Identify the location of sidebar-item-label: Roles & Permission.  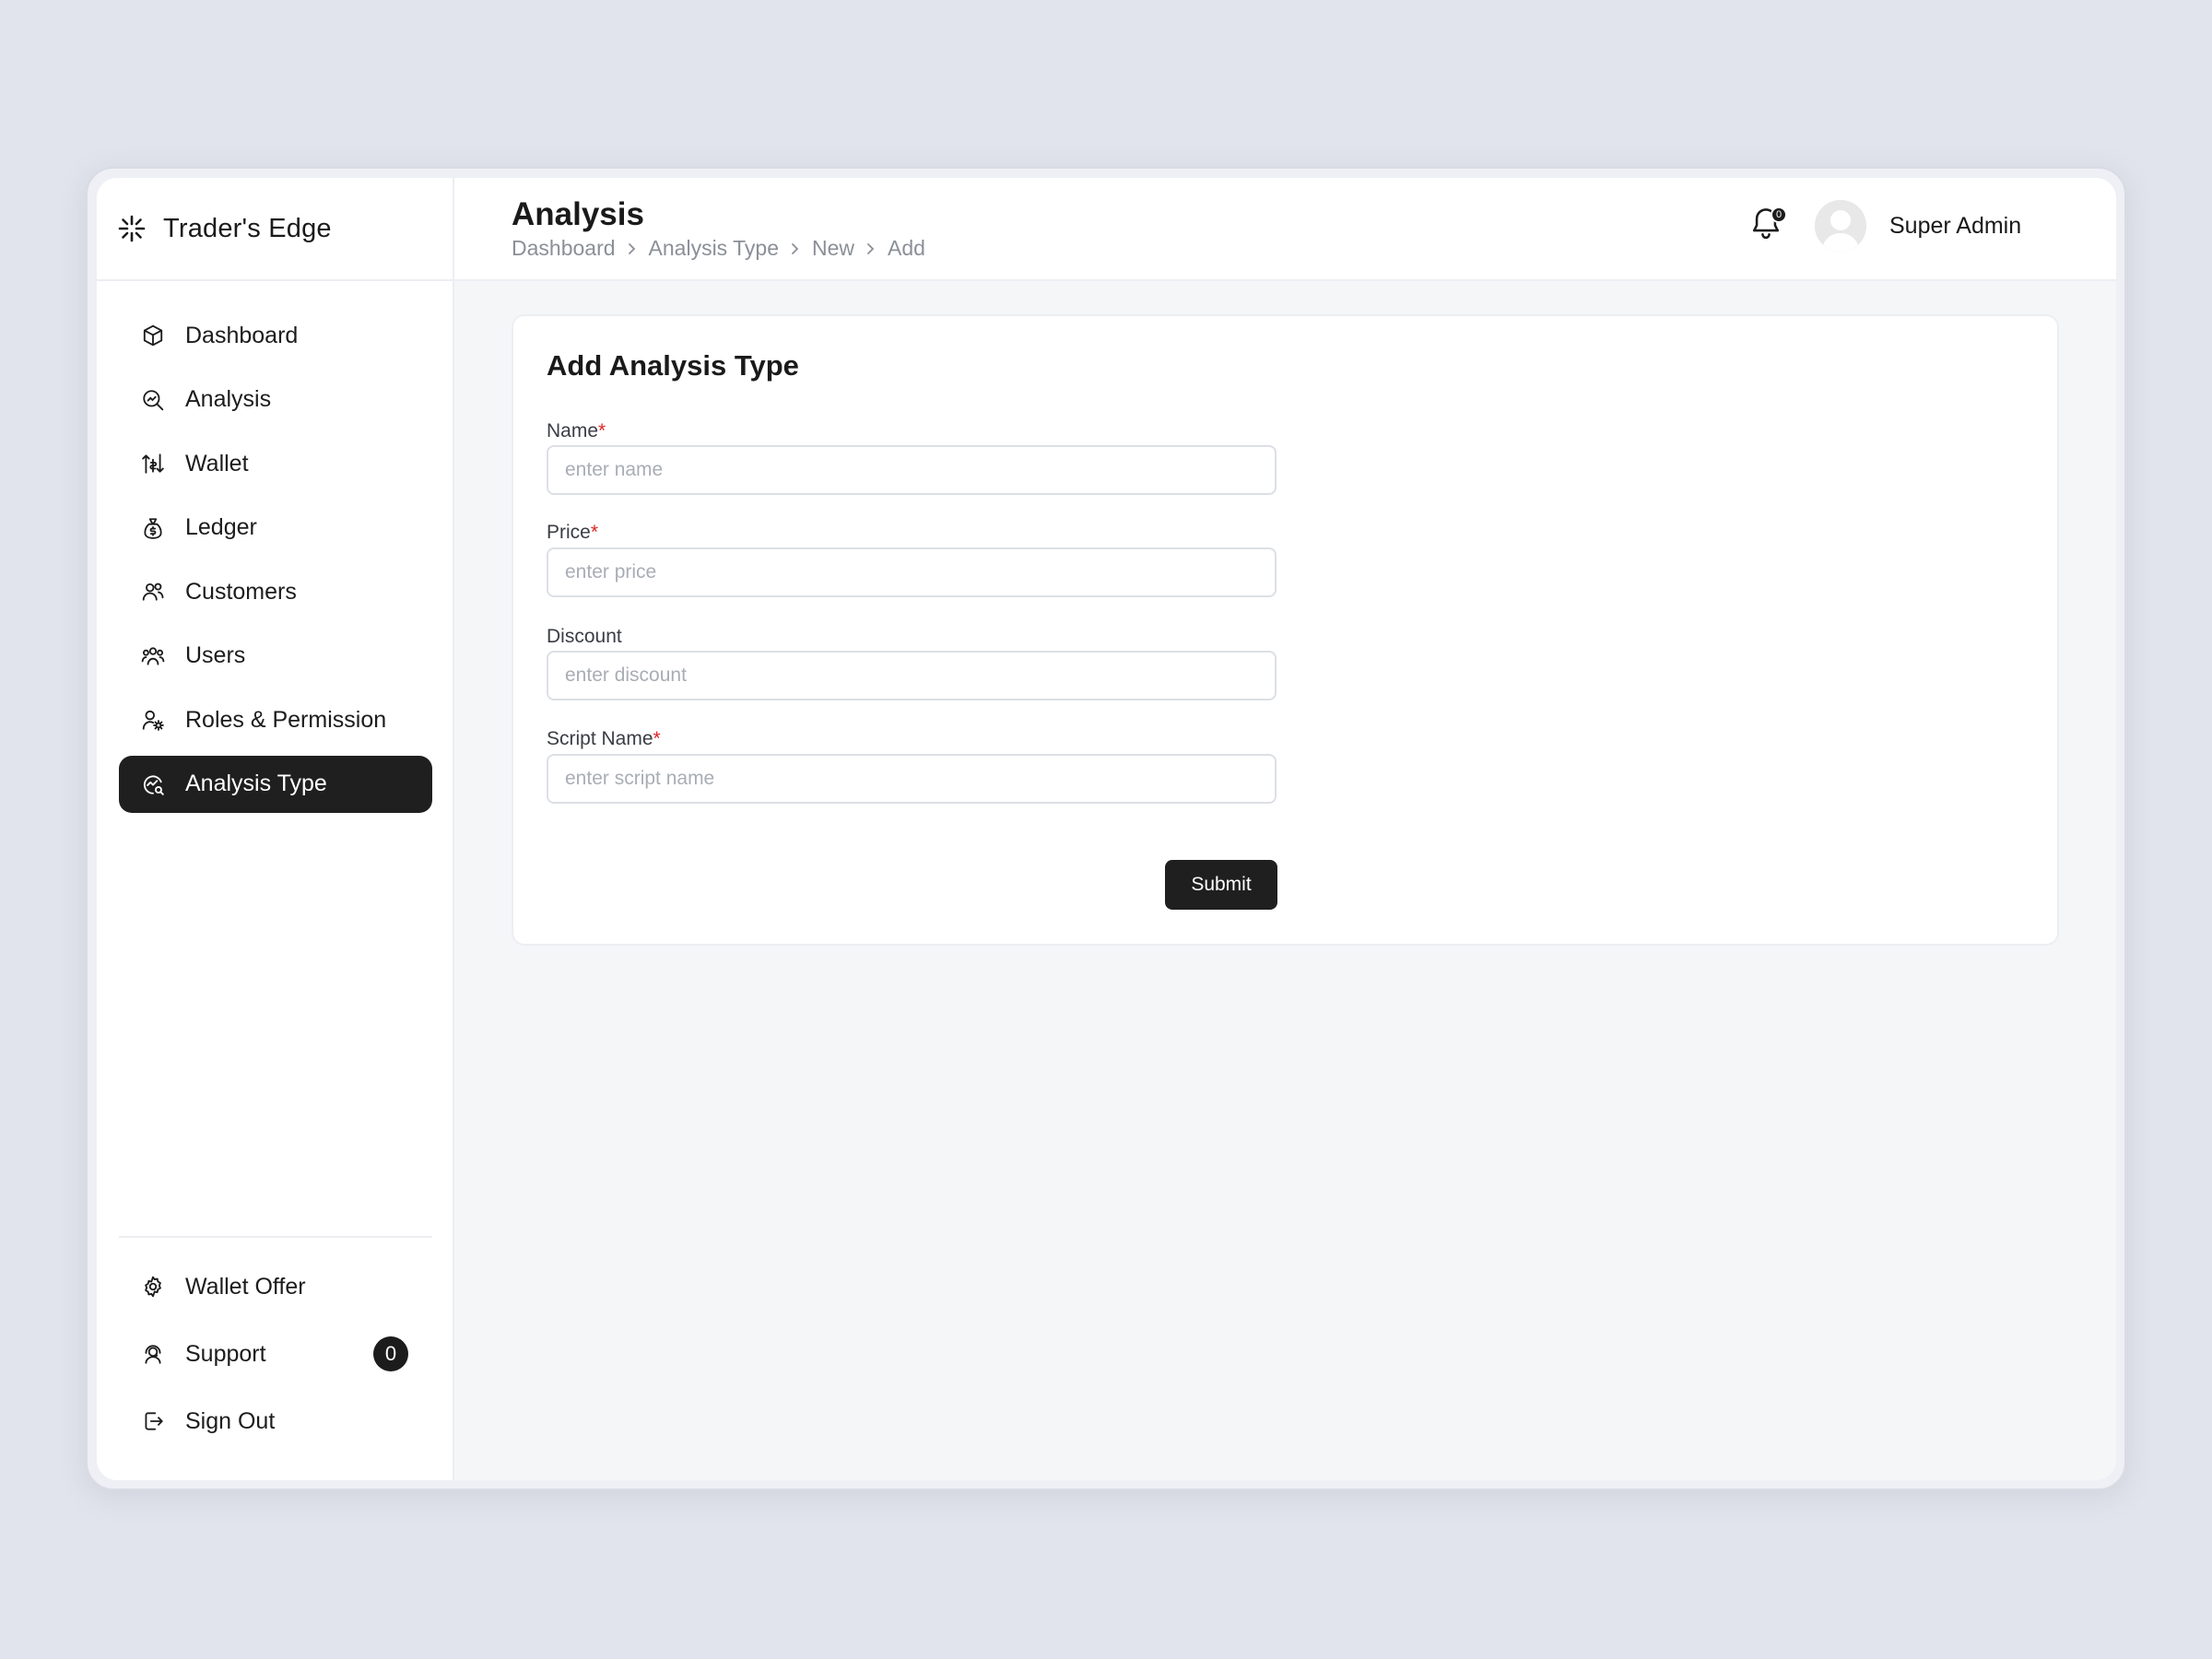
(286, 719).